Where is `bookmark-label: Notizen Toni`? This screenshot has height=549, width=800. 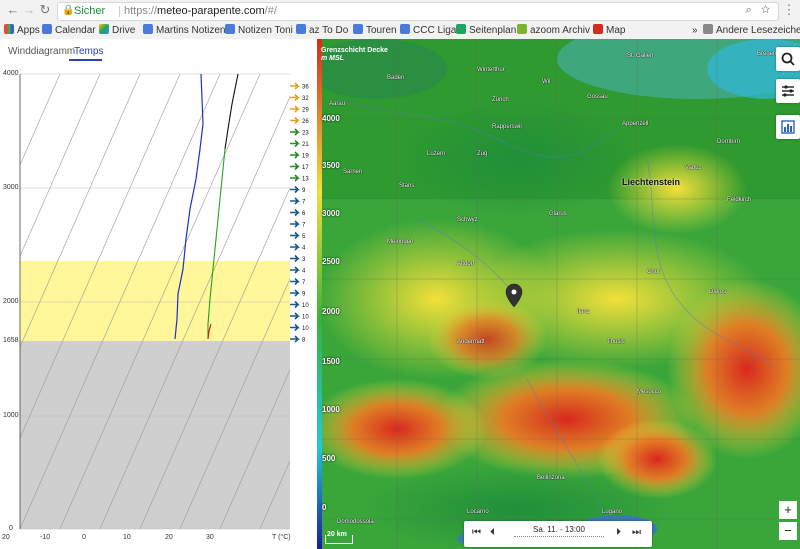 bookmark-label: Notizen Toni is located at coordinates (265, 30).